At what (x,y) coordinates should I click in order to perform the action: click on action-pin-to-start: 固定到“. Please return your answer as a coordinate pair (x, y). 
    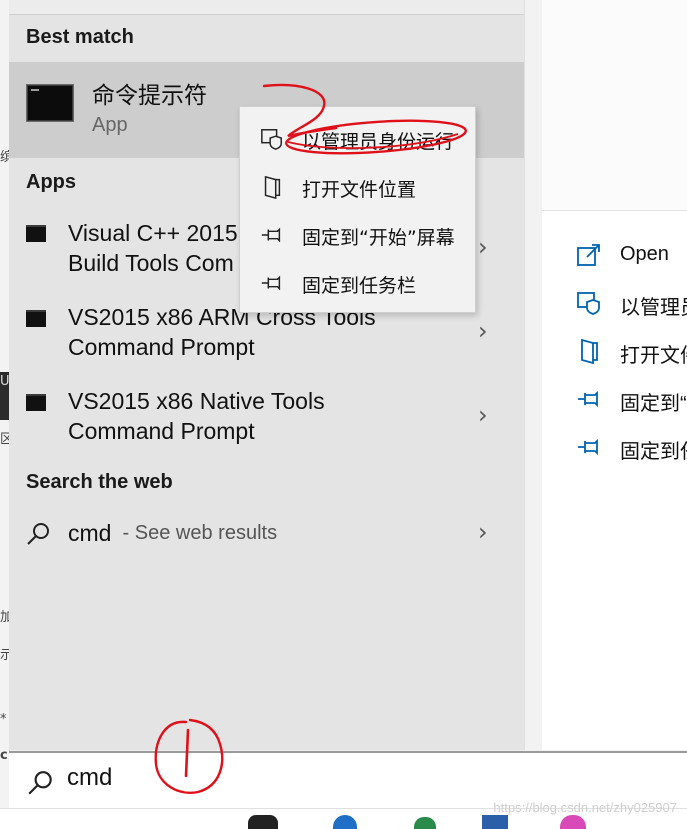
    Looking at the image, I should click on (631, 401).